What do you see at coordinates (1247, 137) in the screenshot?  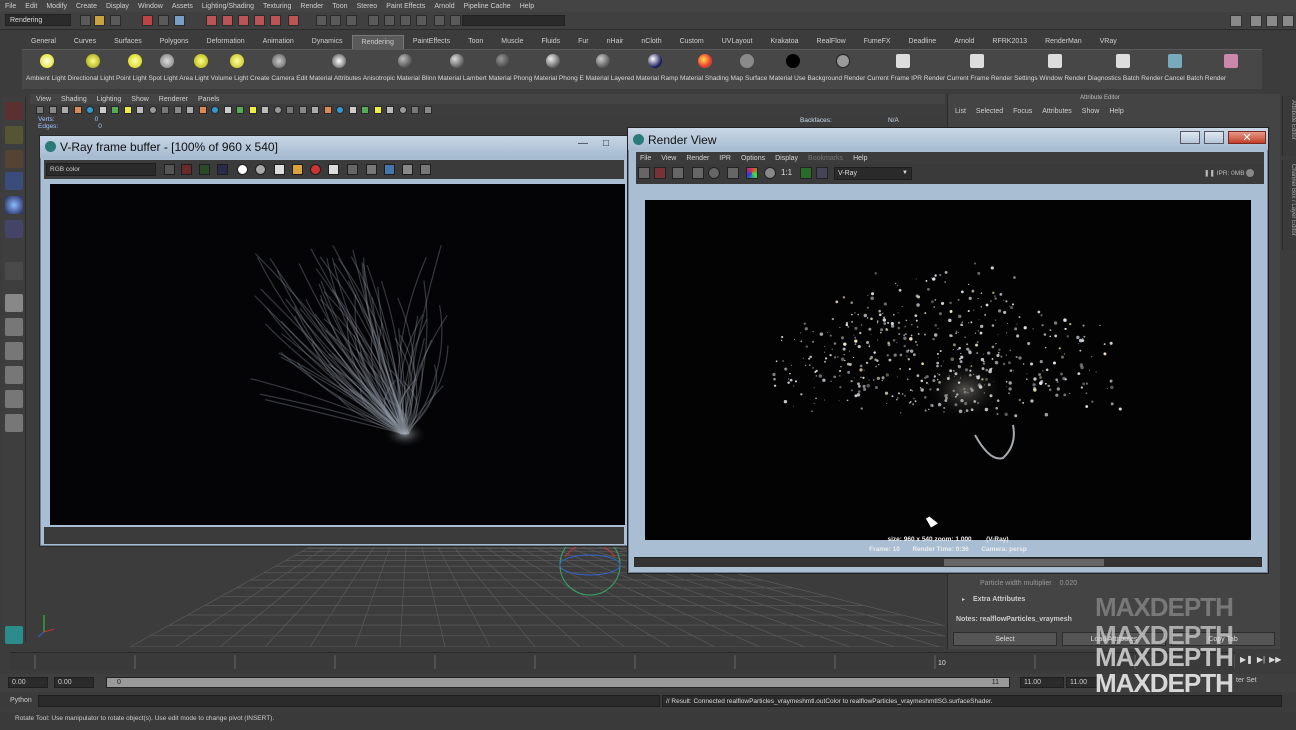 I see `render-view-close-button: ✕` at bounding box center [1247, 137].